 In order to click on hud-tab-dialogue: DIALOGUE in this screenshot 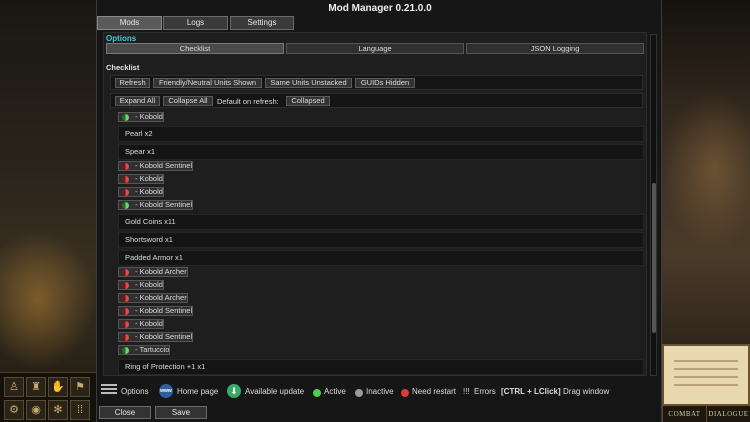, I will do `click(728, 414)`.